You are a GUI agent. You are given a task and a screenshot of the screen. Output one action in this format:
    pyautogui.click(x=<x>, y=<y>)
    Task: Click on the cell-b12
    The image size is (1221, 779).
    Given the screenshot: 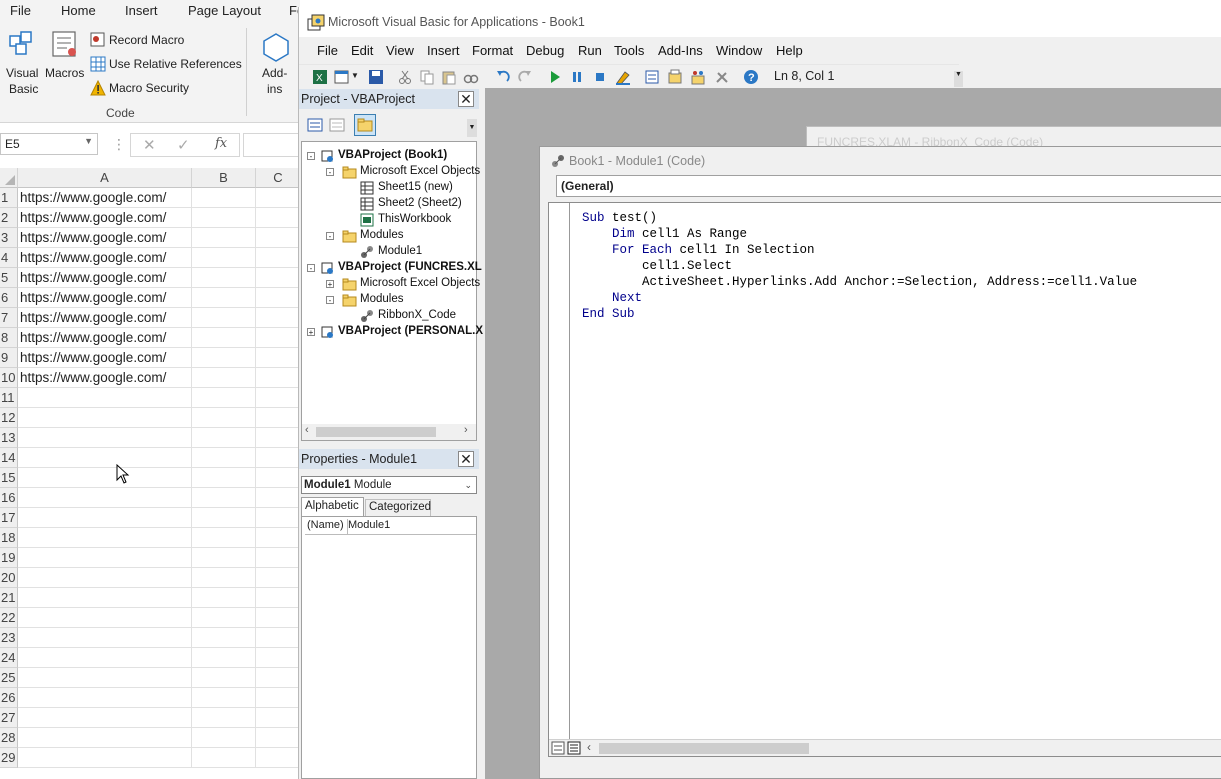 What is the action you would take?
    pyautogui.click(x=224, y=418)
    